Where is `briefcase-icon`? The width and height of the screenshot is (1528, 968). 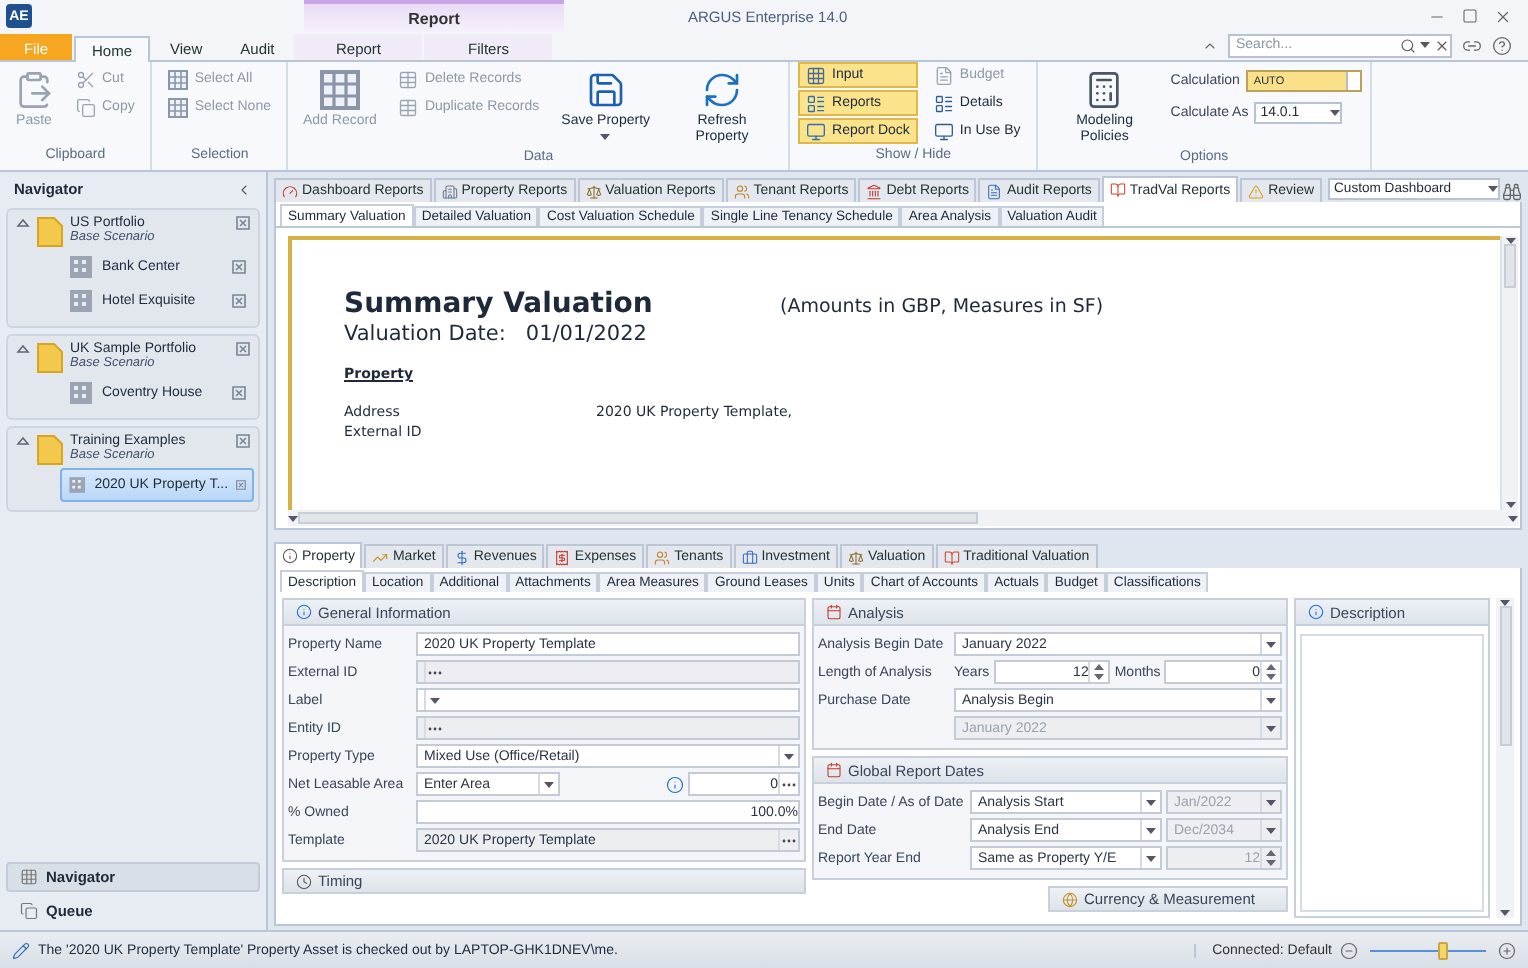 briefcase-icon is located at coordinates (749, 557).